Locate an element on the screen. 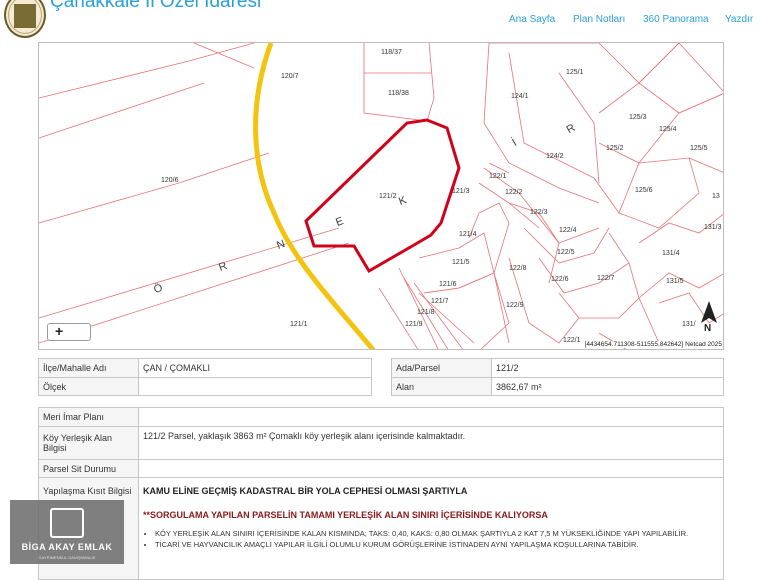 Image resolution: width=757 pixels, height=580 pixels. scale-label: Ölçek is located at coordinates (88, 386).